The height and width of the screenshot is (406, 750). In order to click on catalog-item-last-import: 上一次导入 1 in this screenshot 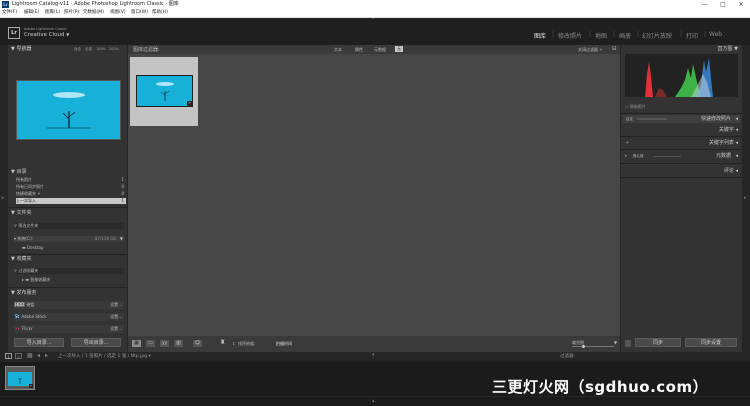, I will do `click(71, 201)`.